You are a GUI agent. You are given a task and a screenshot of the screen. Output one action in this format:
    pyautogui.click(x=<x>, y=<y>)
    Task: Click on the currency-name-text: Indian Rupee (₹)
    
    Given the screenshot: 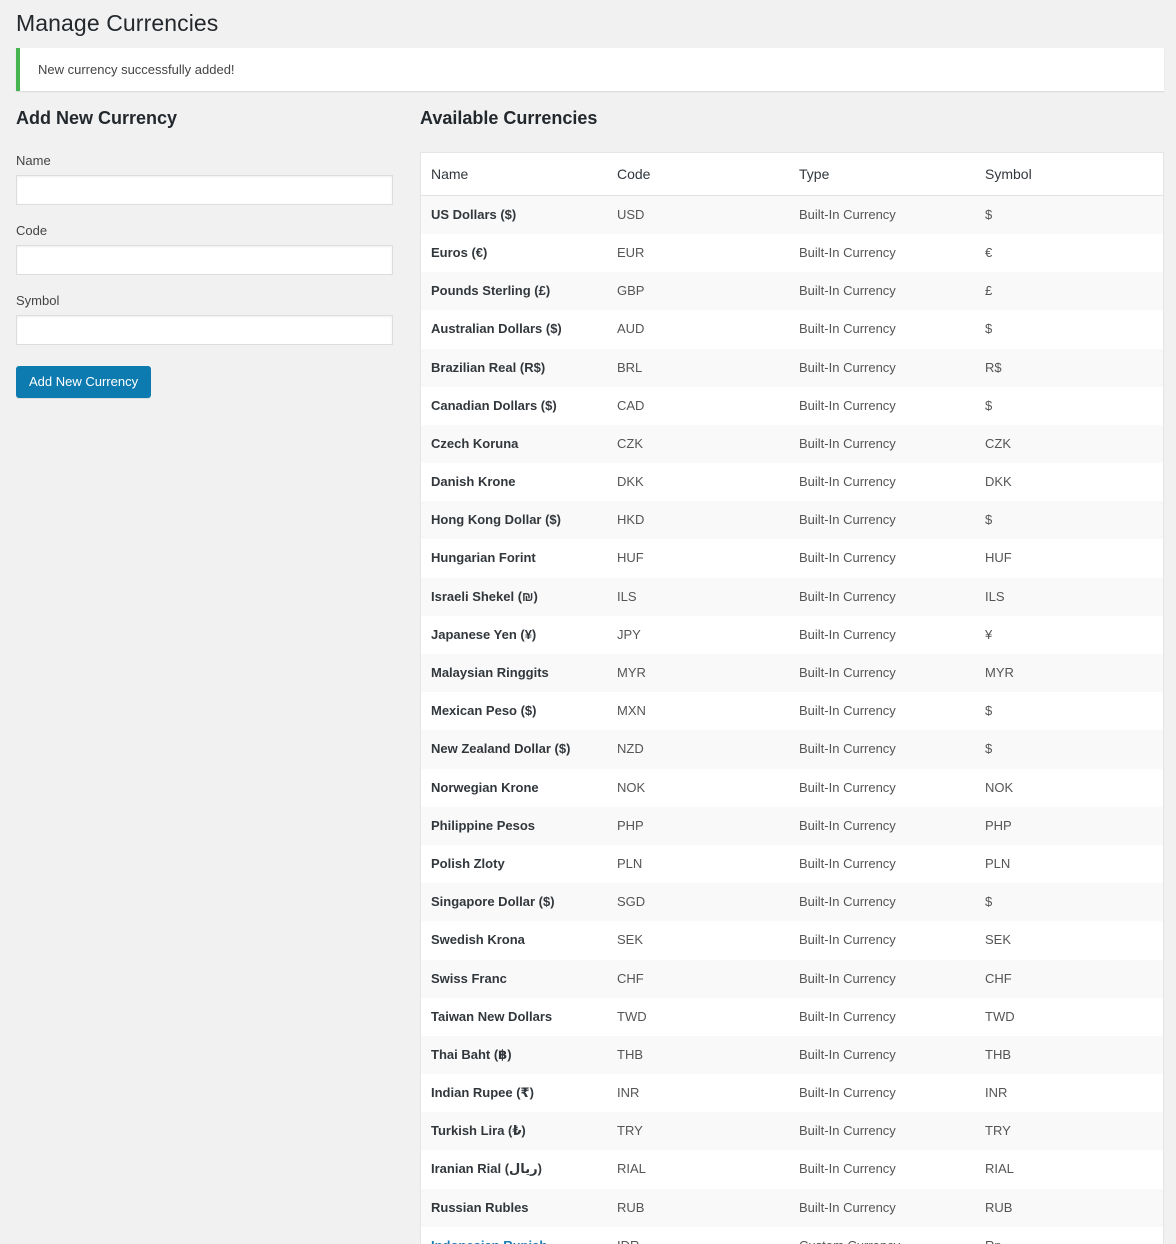 What is the action you would take?
    pyautogui.click(x=482, y=1093)
    